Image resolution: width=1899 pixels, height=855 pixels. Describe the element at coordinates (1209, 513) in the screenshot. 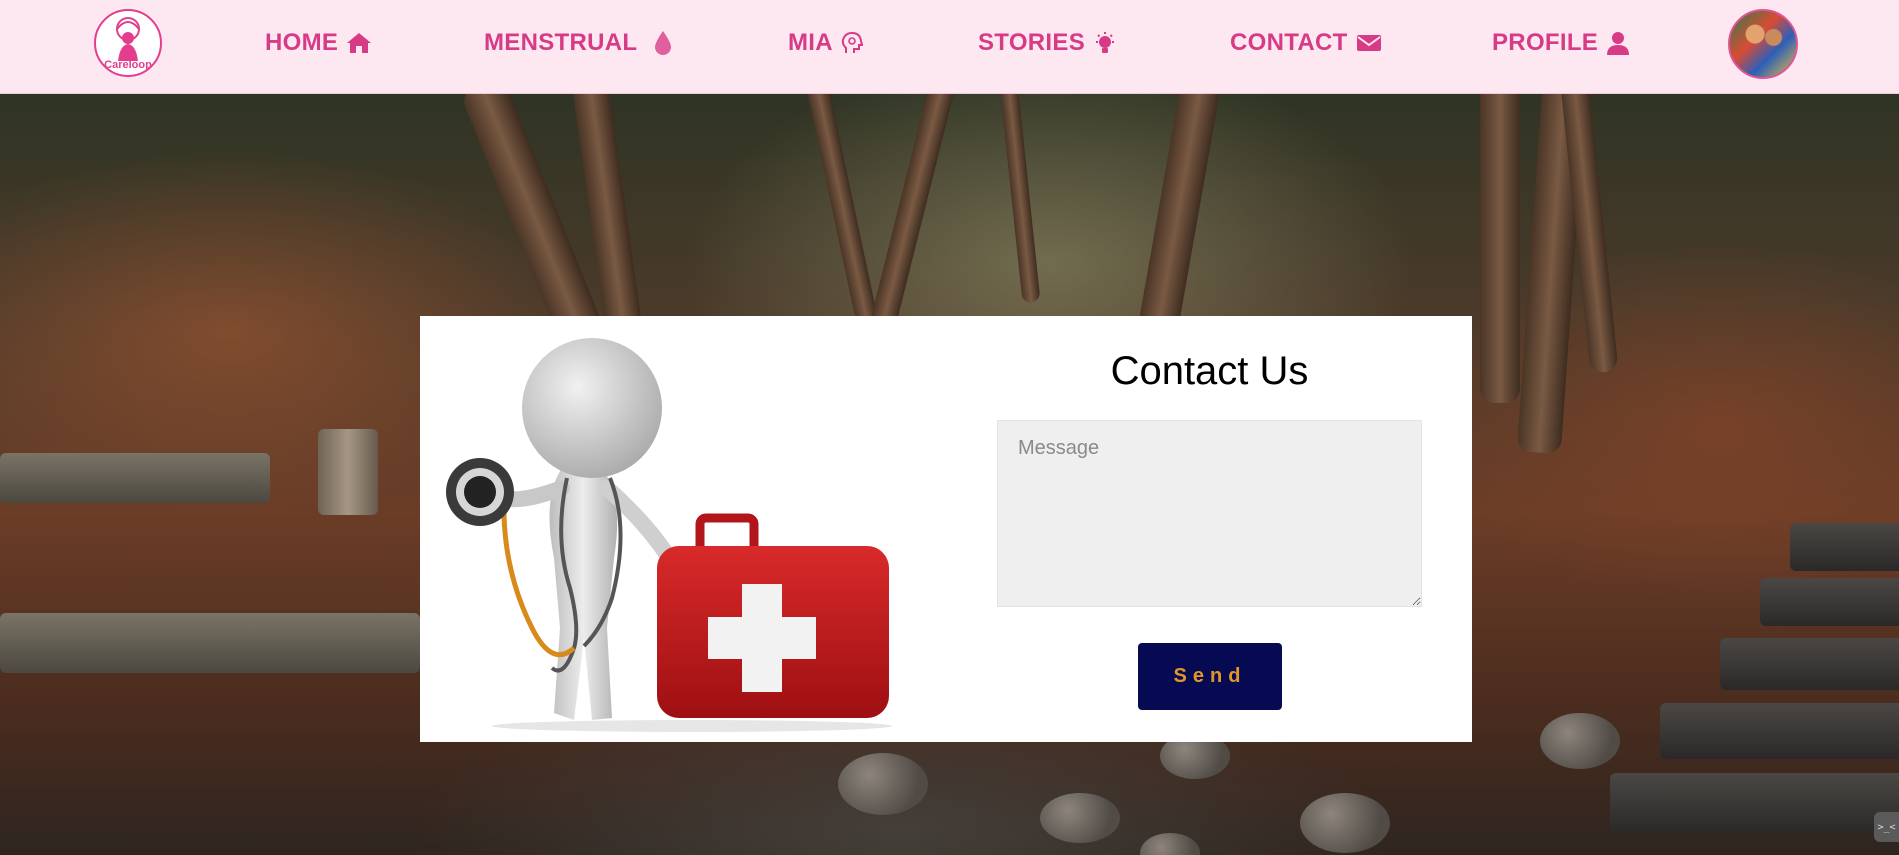

I see `message-textarea` at that location.